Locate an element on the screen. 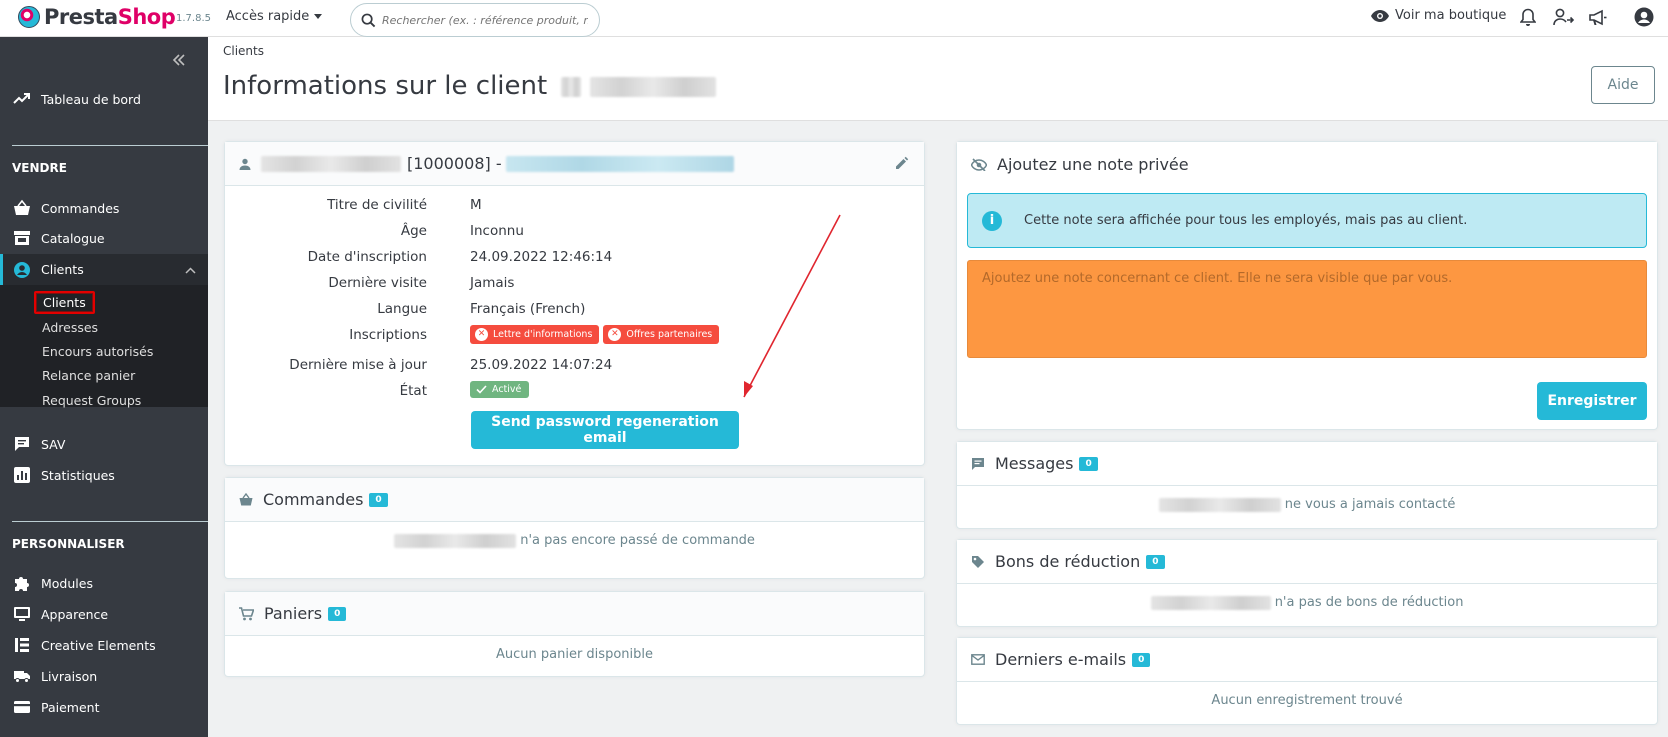 This screenshot has height=737, width=1668. submenu-item-addresses: Adresses is located at coordinates (70, 327).